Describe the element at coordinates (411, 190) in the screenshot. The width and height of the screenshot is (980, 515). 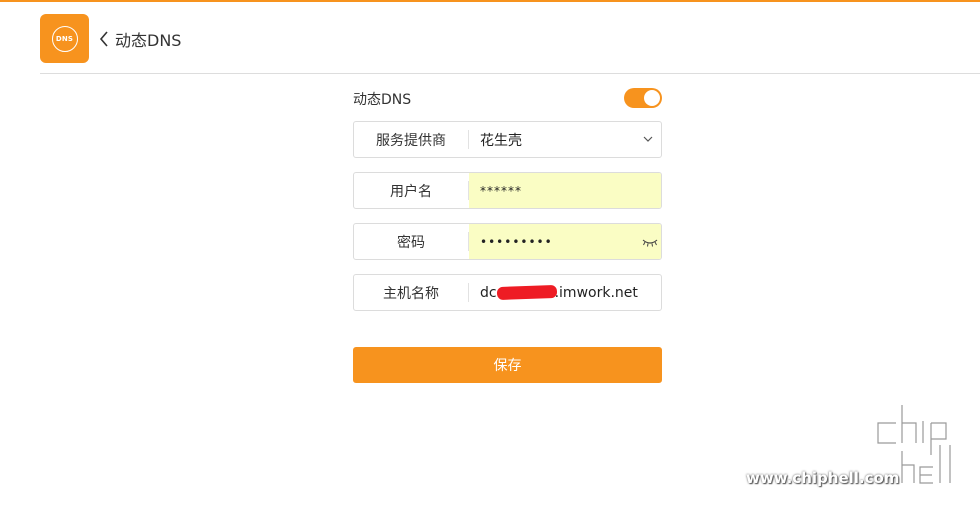
I see `username-label: 用户名` at that location.